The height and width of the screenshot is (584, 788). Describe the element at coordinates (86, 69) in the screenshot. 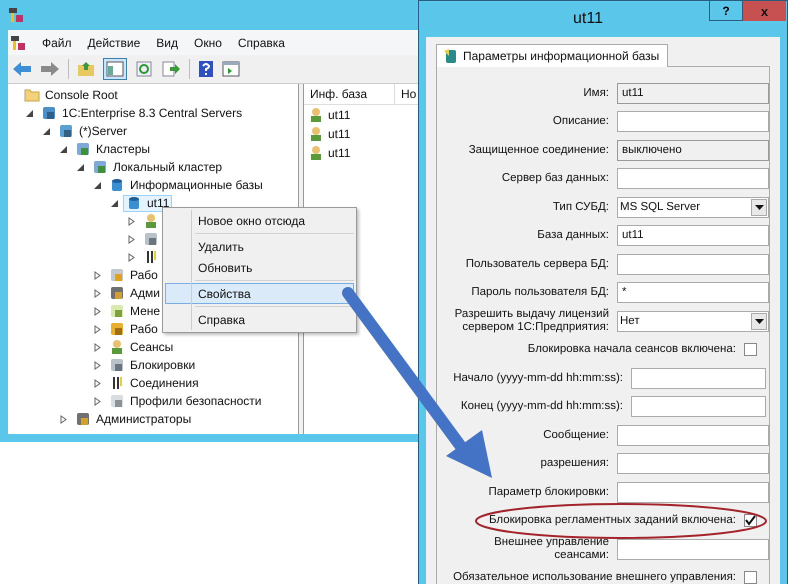

I see `folder-up-icon` at that location.